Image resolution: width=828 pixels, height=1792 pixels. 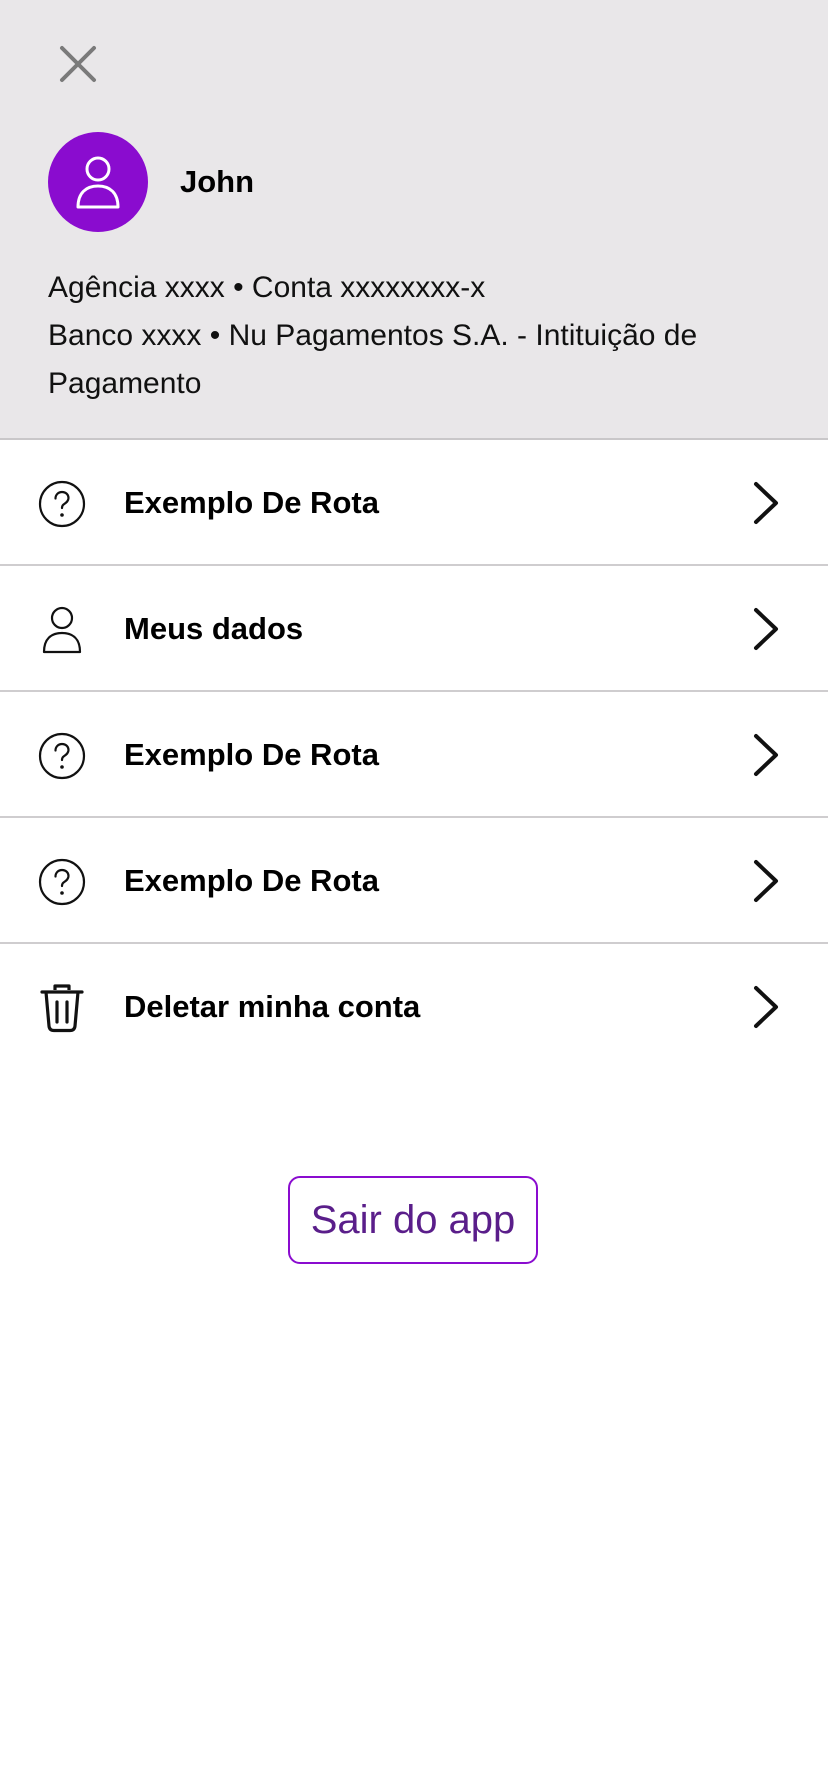 I want to click on menu-item-exemplo-de-rota-3: Exemplo De Rota, so click(x=414, y=881).